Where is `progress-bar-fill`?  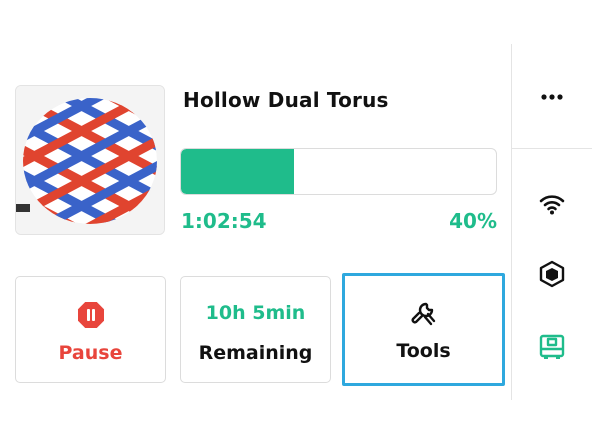 progress-bar-fill is located at coordinates (238, 171).